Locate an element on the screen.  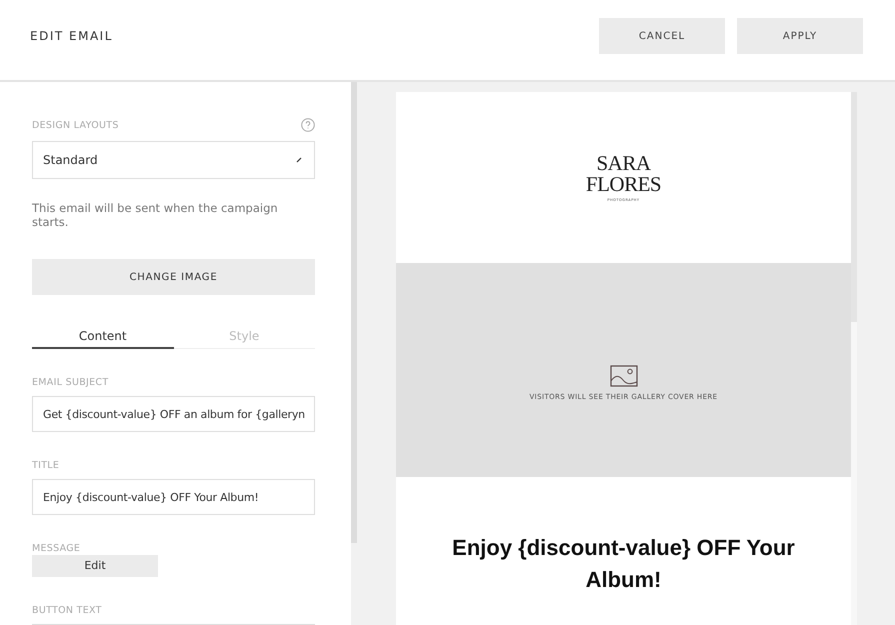
field-label: DESIGN LAYOUTS is located at coordinates (75, 125).